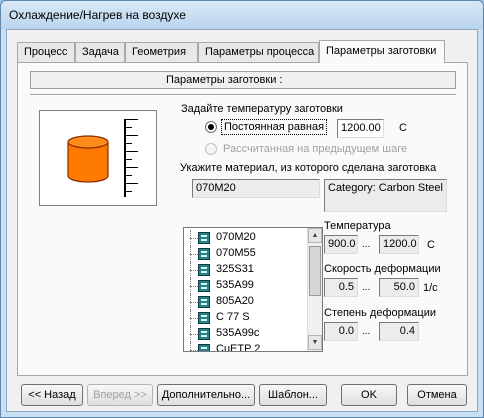 This screenshot has height=418, width=484. Describe the element at coordinates (341, 244) in the screenshot. I see `temp-min-field: 900.0` at that location.